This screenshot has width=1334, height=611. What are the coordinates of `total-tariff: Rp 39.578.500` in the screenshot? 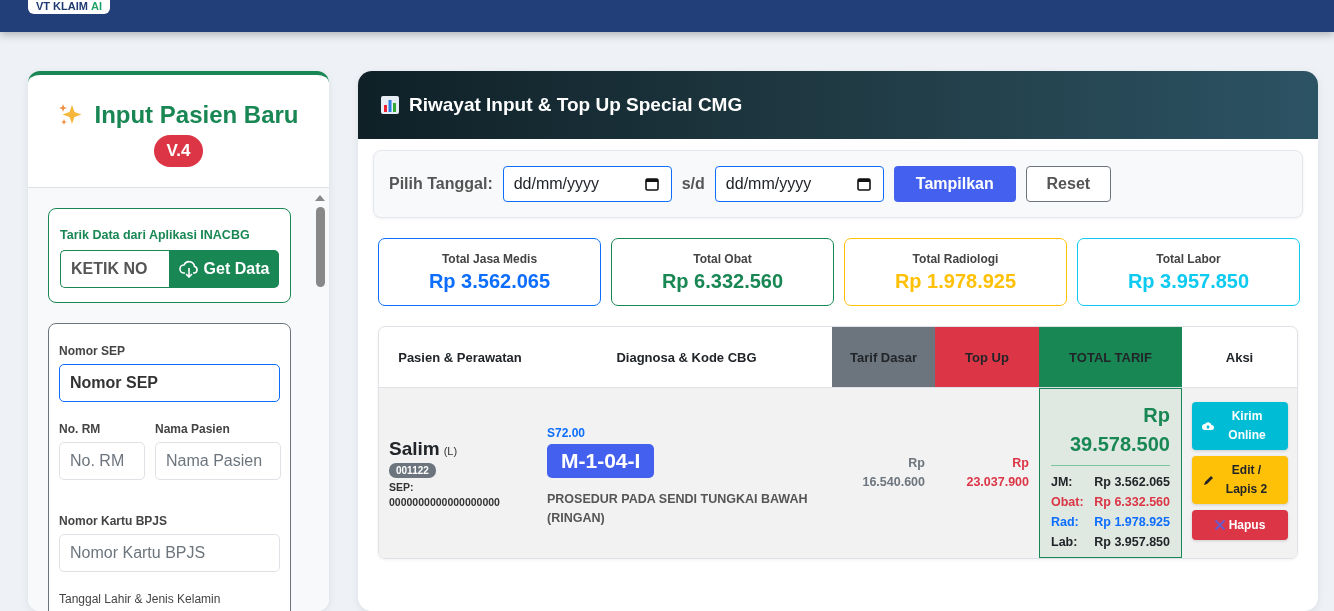 It's located at (1110, 433).